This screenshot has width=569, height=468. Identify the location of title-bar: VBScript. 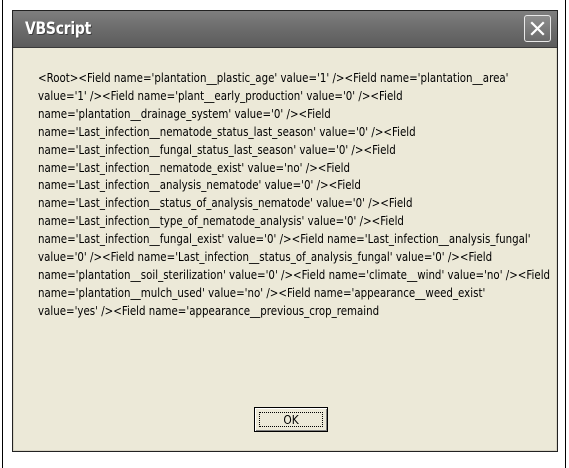
(285, 29).